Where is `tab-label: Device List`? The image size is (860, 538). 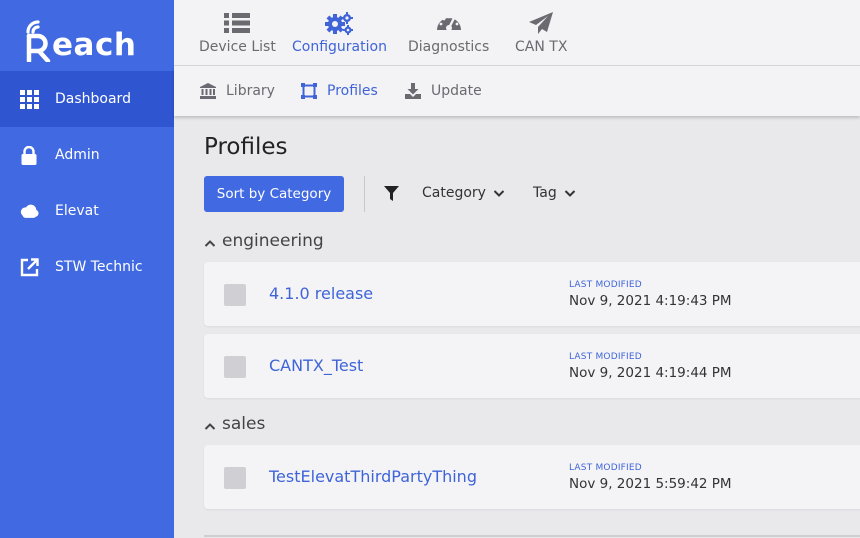 tab-label: Device List is located at coordinates (237, 47).